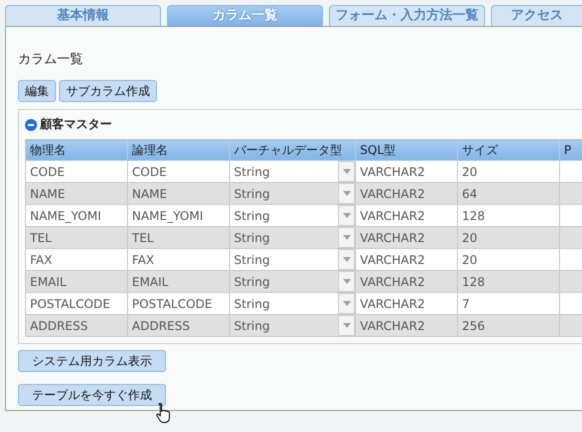 Image resolution: width=582 pixels, height=432 pixels. I want to click on column-header: 物理名, so click(77, 150).